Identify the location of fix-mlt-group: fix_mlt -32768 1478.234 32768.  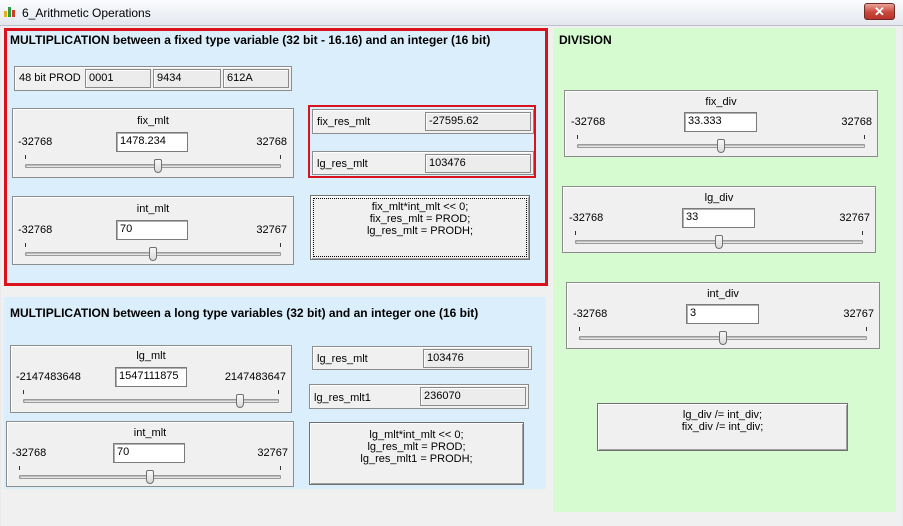
(153, 143).